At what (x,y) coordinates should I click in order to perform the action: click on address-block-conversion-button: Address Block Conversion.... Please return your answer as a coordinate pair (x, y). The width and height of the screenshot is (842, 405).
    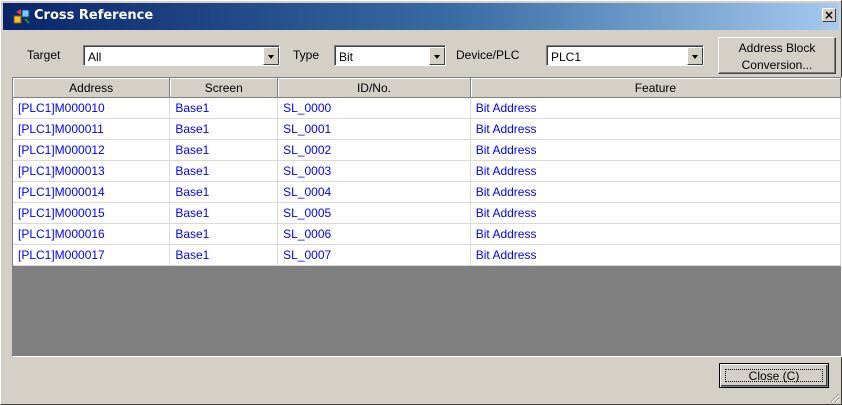
    Looking at the image, I should click on (777, 55).